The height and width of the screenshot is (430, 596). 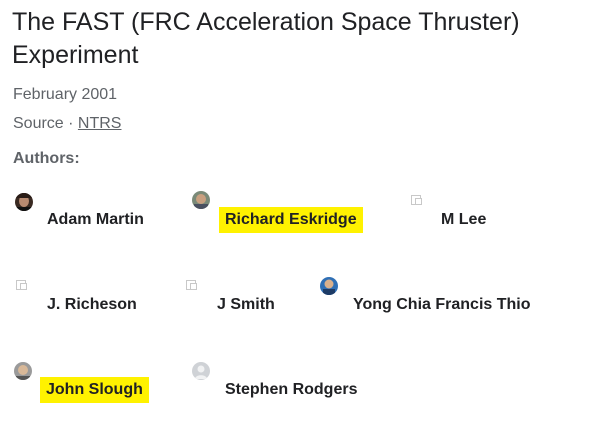 I want to click on source-prefix: Source ·, so click(x=45, y=123).